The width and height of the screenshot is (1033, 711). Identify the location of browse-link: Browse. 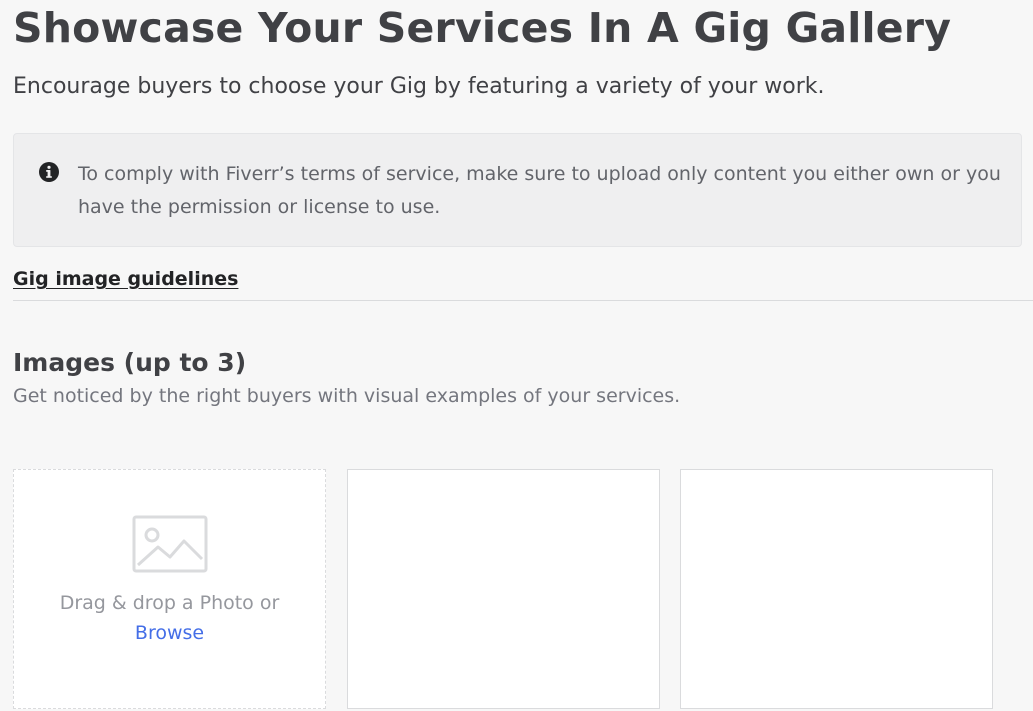
(169, 633).